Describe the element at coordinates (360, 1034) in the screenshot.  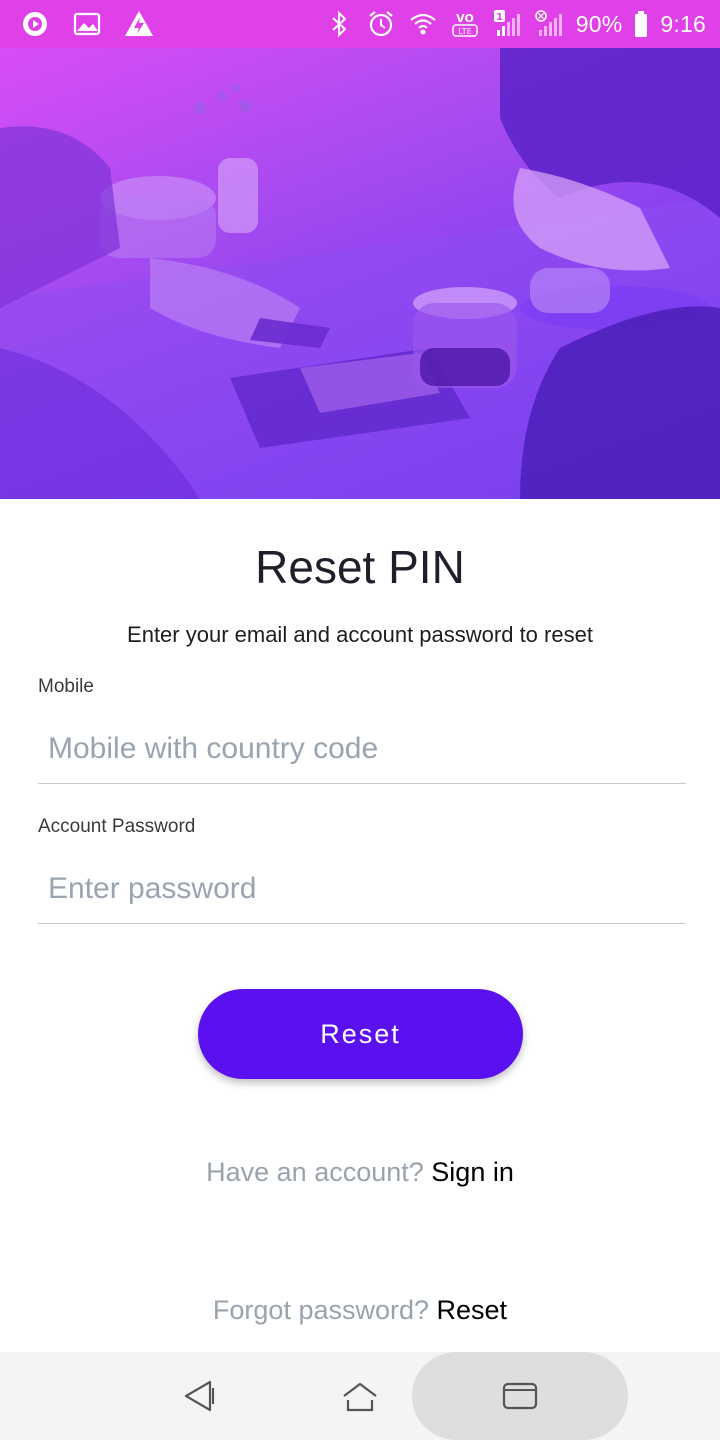
I see `reset-button: Reset` at that location.